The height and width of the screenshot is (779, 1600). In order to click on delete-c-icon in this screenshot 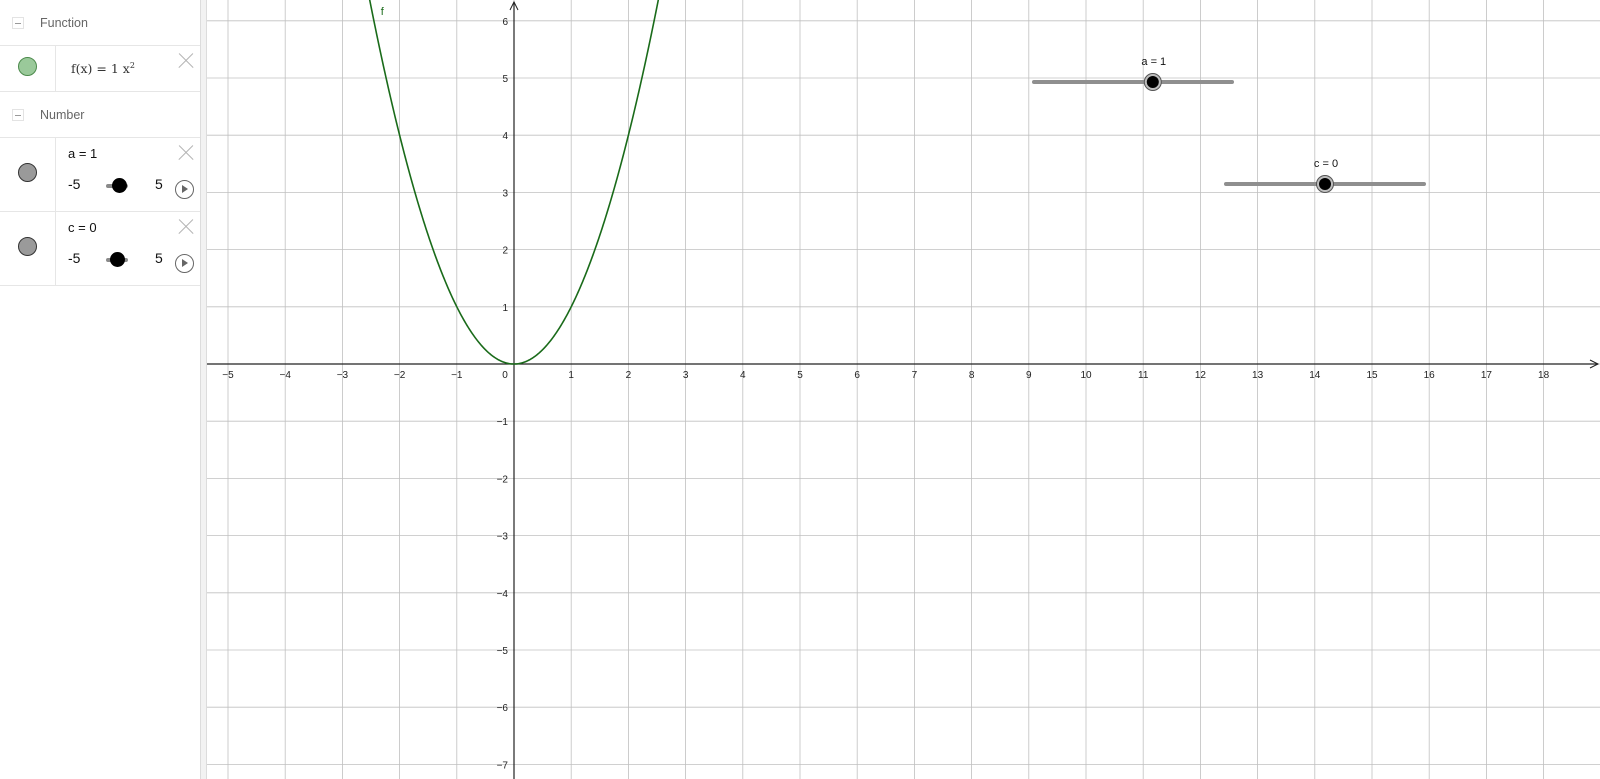, I will do `click(185, 227)`.